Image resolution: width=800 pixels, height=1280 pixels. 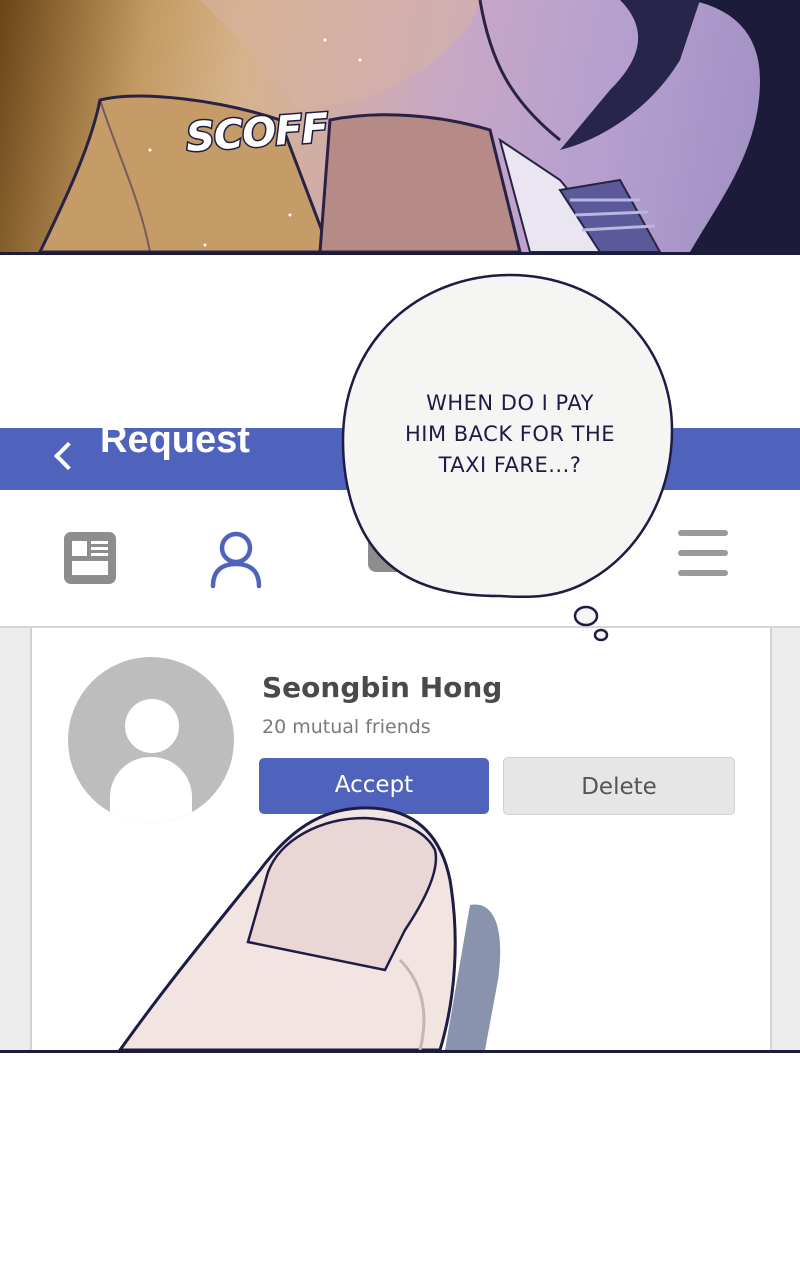 What do you see at coordinates (510, 465) in the screenshot?
I see `thought-line: TAXI FARE...?` at bounding box center [510, 465].